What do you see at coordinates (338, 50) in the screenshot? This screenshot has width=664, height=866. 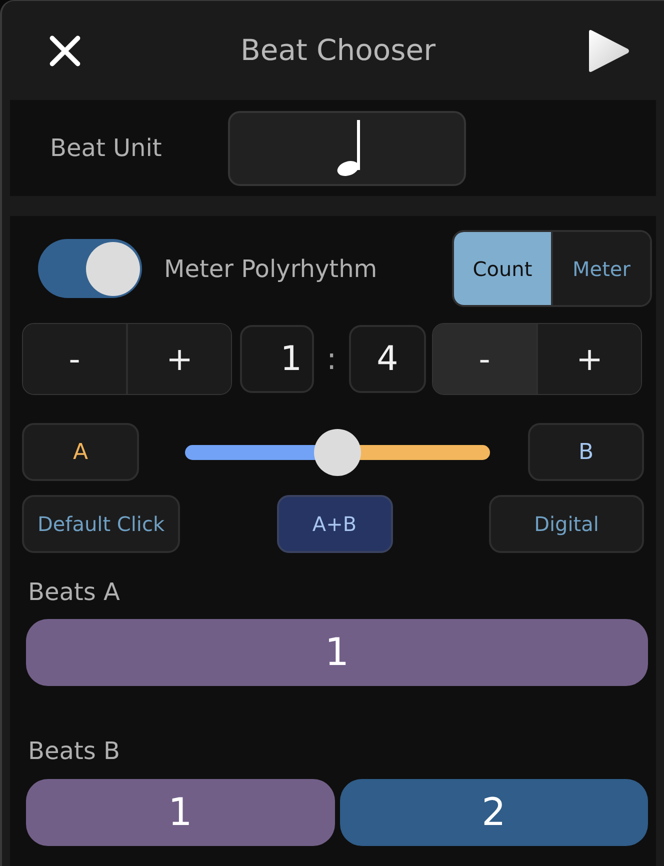 I see `window-title: Beat Chooser` at bounding box center [338, 50].